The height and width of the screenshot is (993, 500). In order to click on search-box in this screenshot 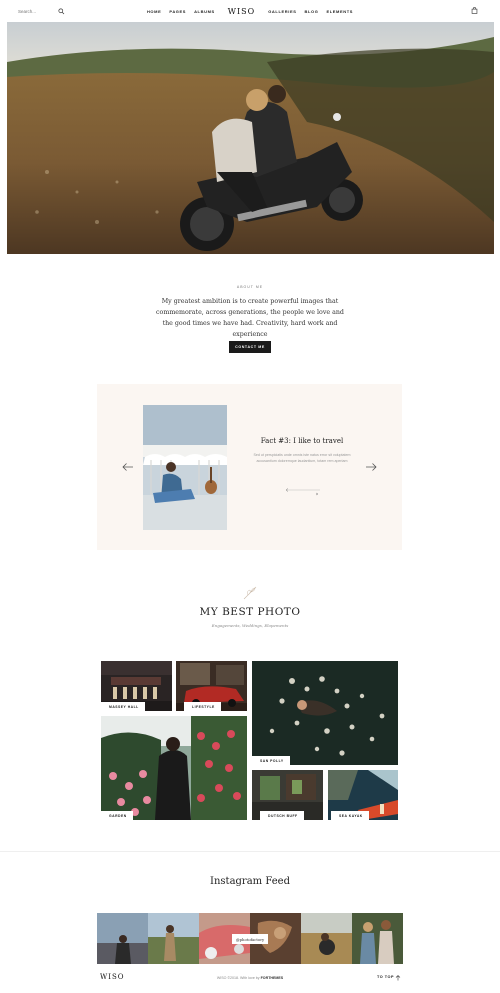, I will do `click(43, 11)`.